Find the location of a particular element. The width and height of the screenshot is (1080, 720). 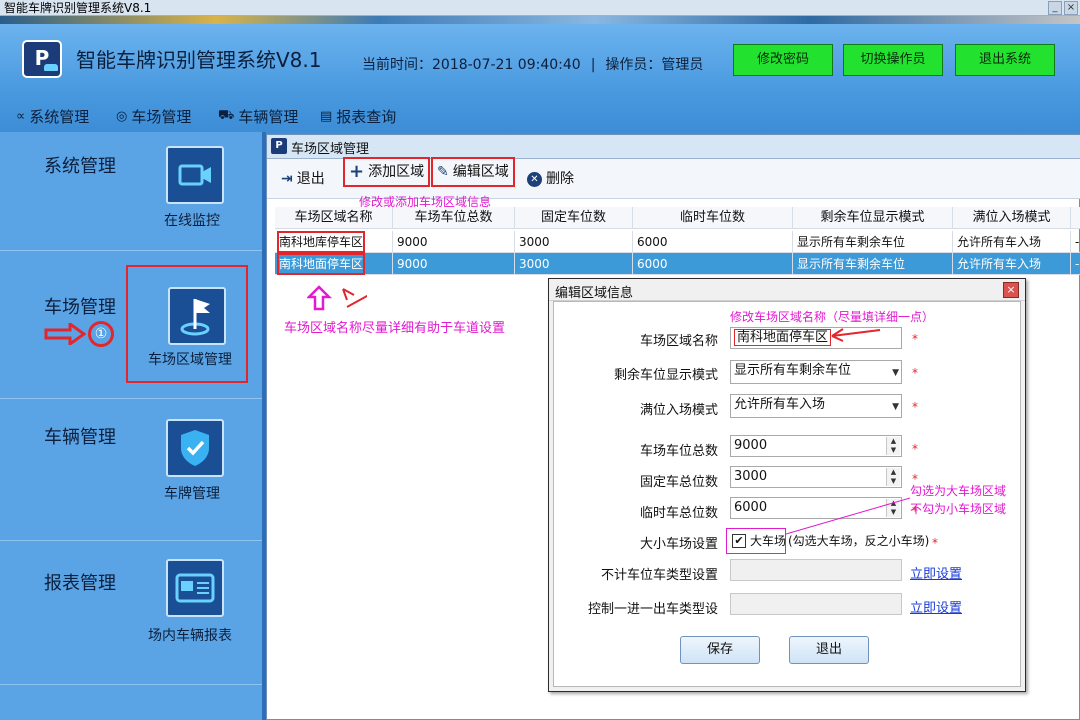

chevron-down-icon: ▼ is located at coordinates (895, 373).